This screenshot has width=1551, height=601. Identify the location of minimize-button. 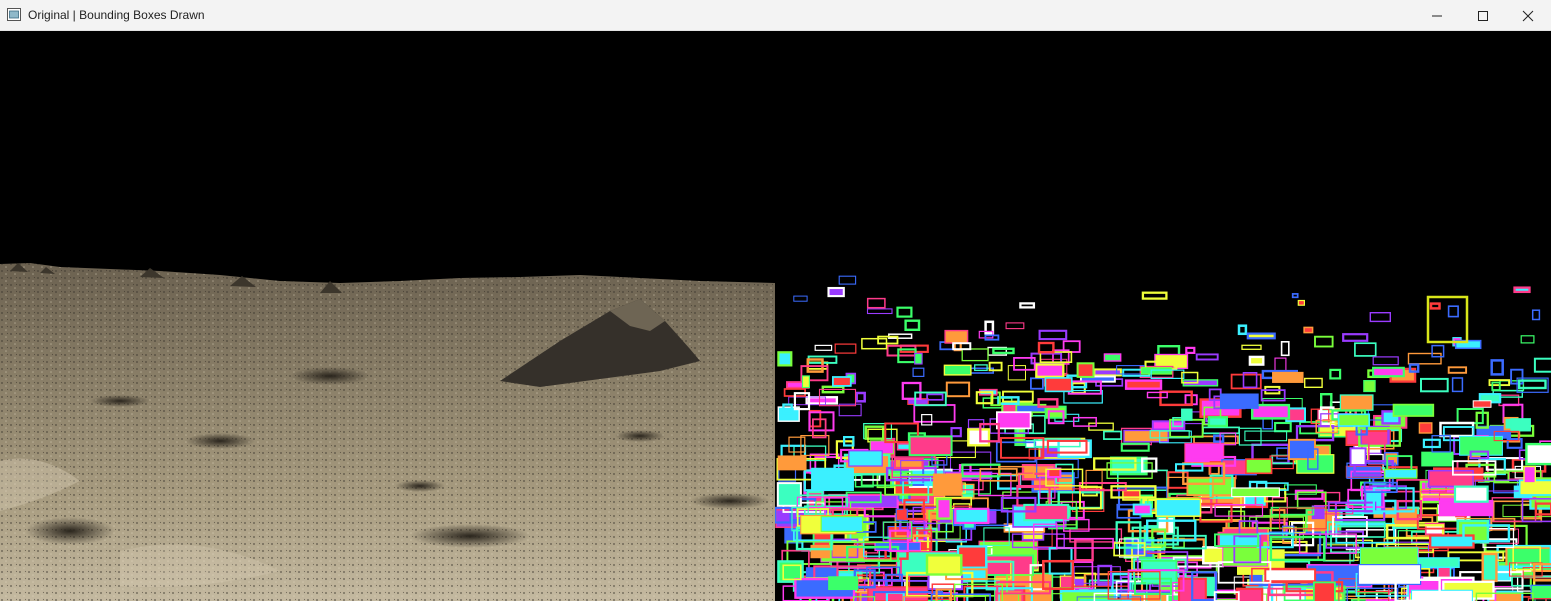
(1437, 15).